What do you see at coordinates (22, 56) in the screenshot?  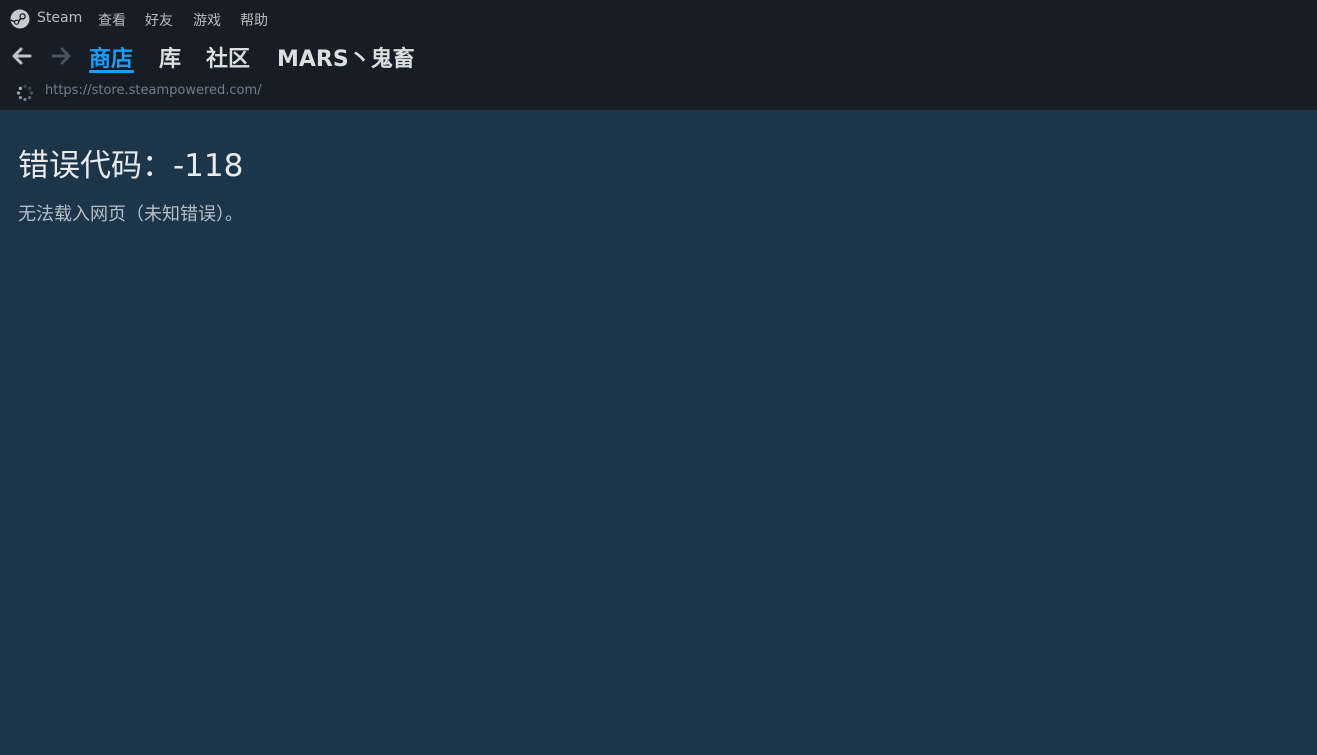 I see `arrow-left-icon` at bounding box center [22, 56].